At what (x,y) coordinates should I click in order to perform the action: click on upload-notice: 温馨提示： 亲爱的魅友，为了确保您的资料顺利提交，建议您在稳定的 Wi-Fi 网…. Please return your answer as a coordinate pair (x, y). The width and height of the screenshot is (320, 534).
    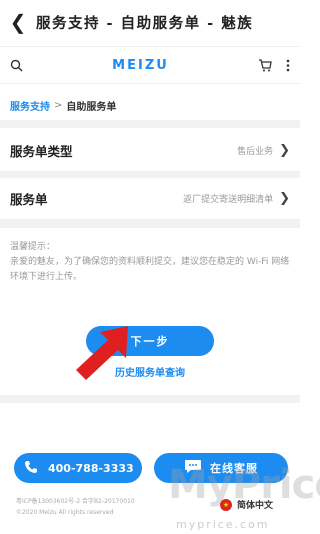
    Looking at the image, I should click on (150, 262).